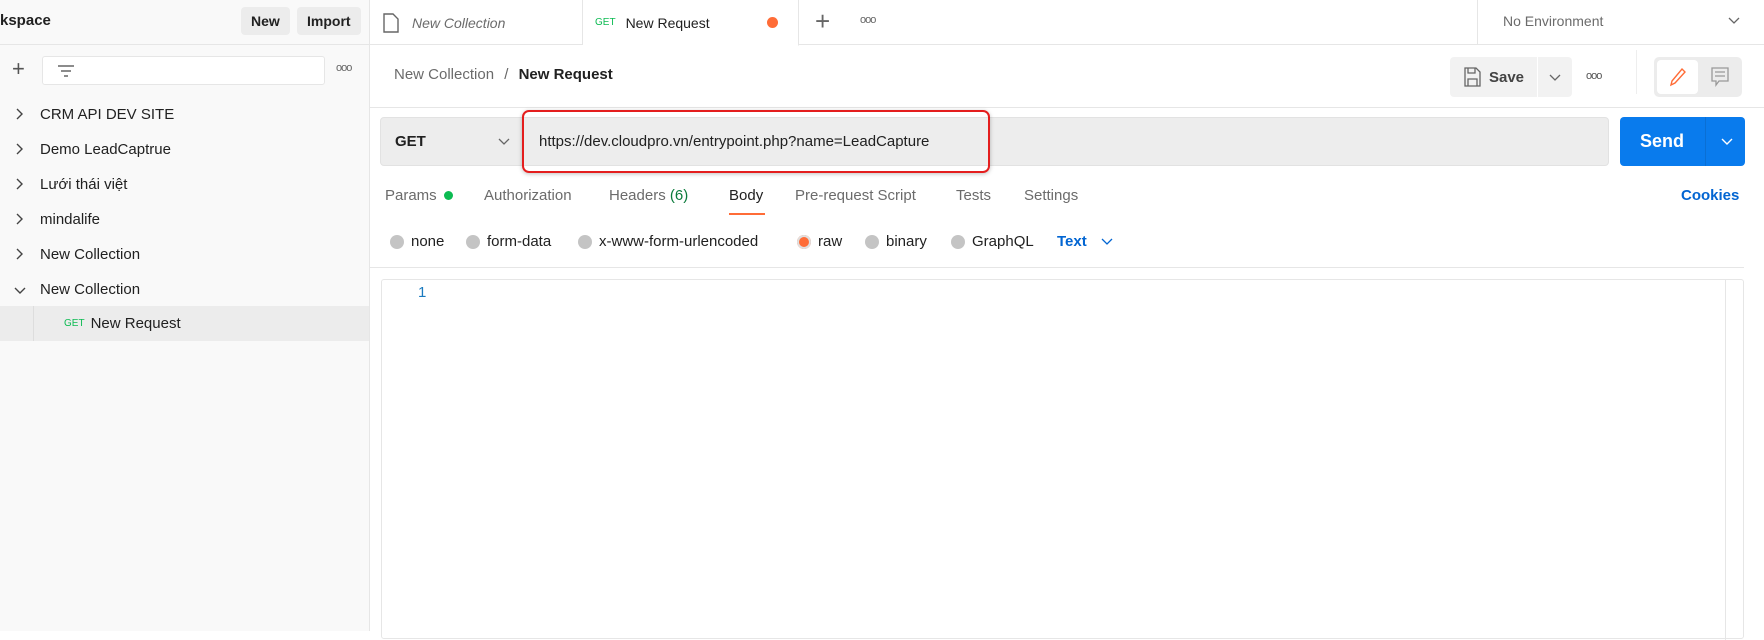 The height and width of the screenshot is (640, 1764). I want to click on collection-icon, so click(391, 22).